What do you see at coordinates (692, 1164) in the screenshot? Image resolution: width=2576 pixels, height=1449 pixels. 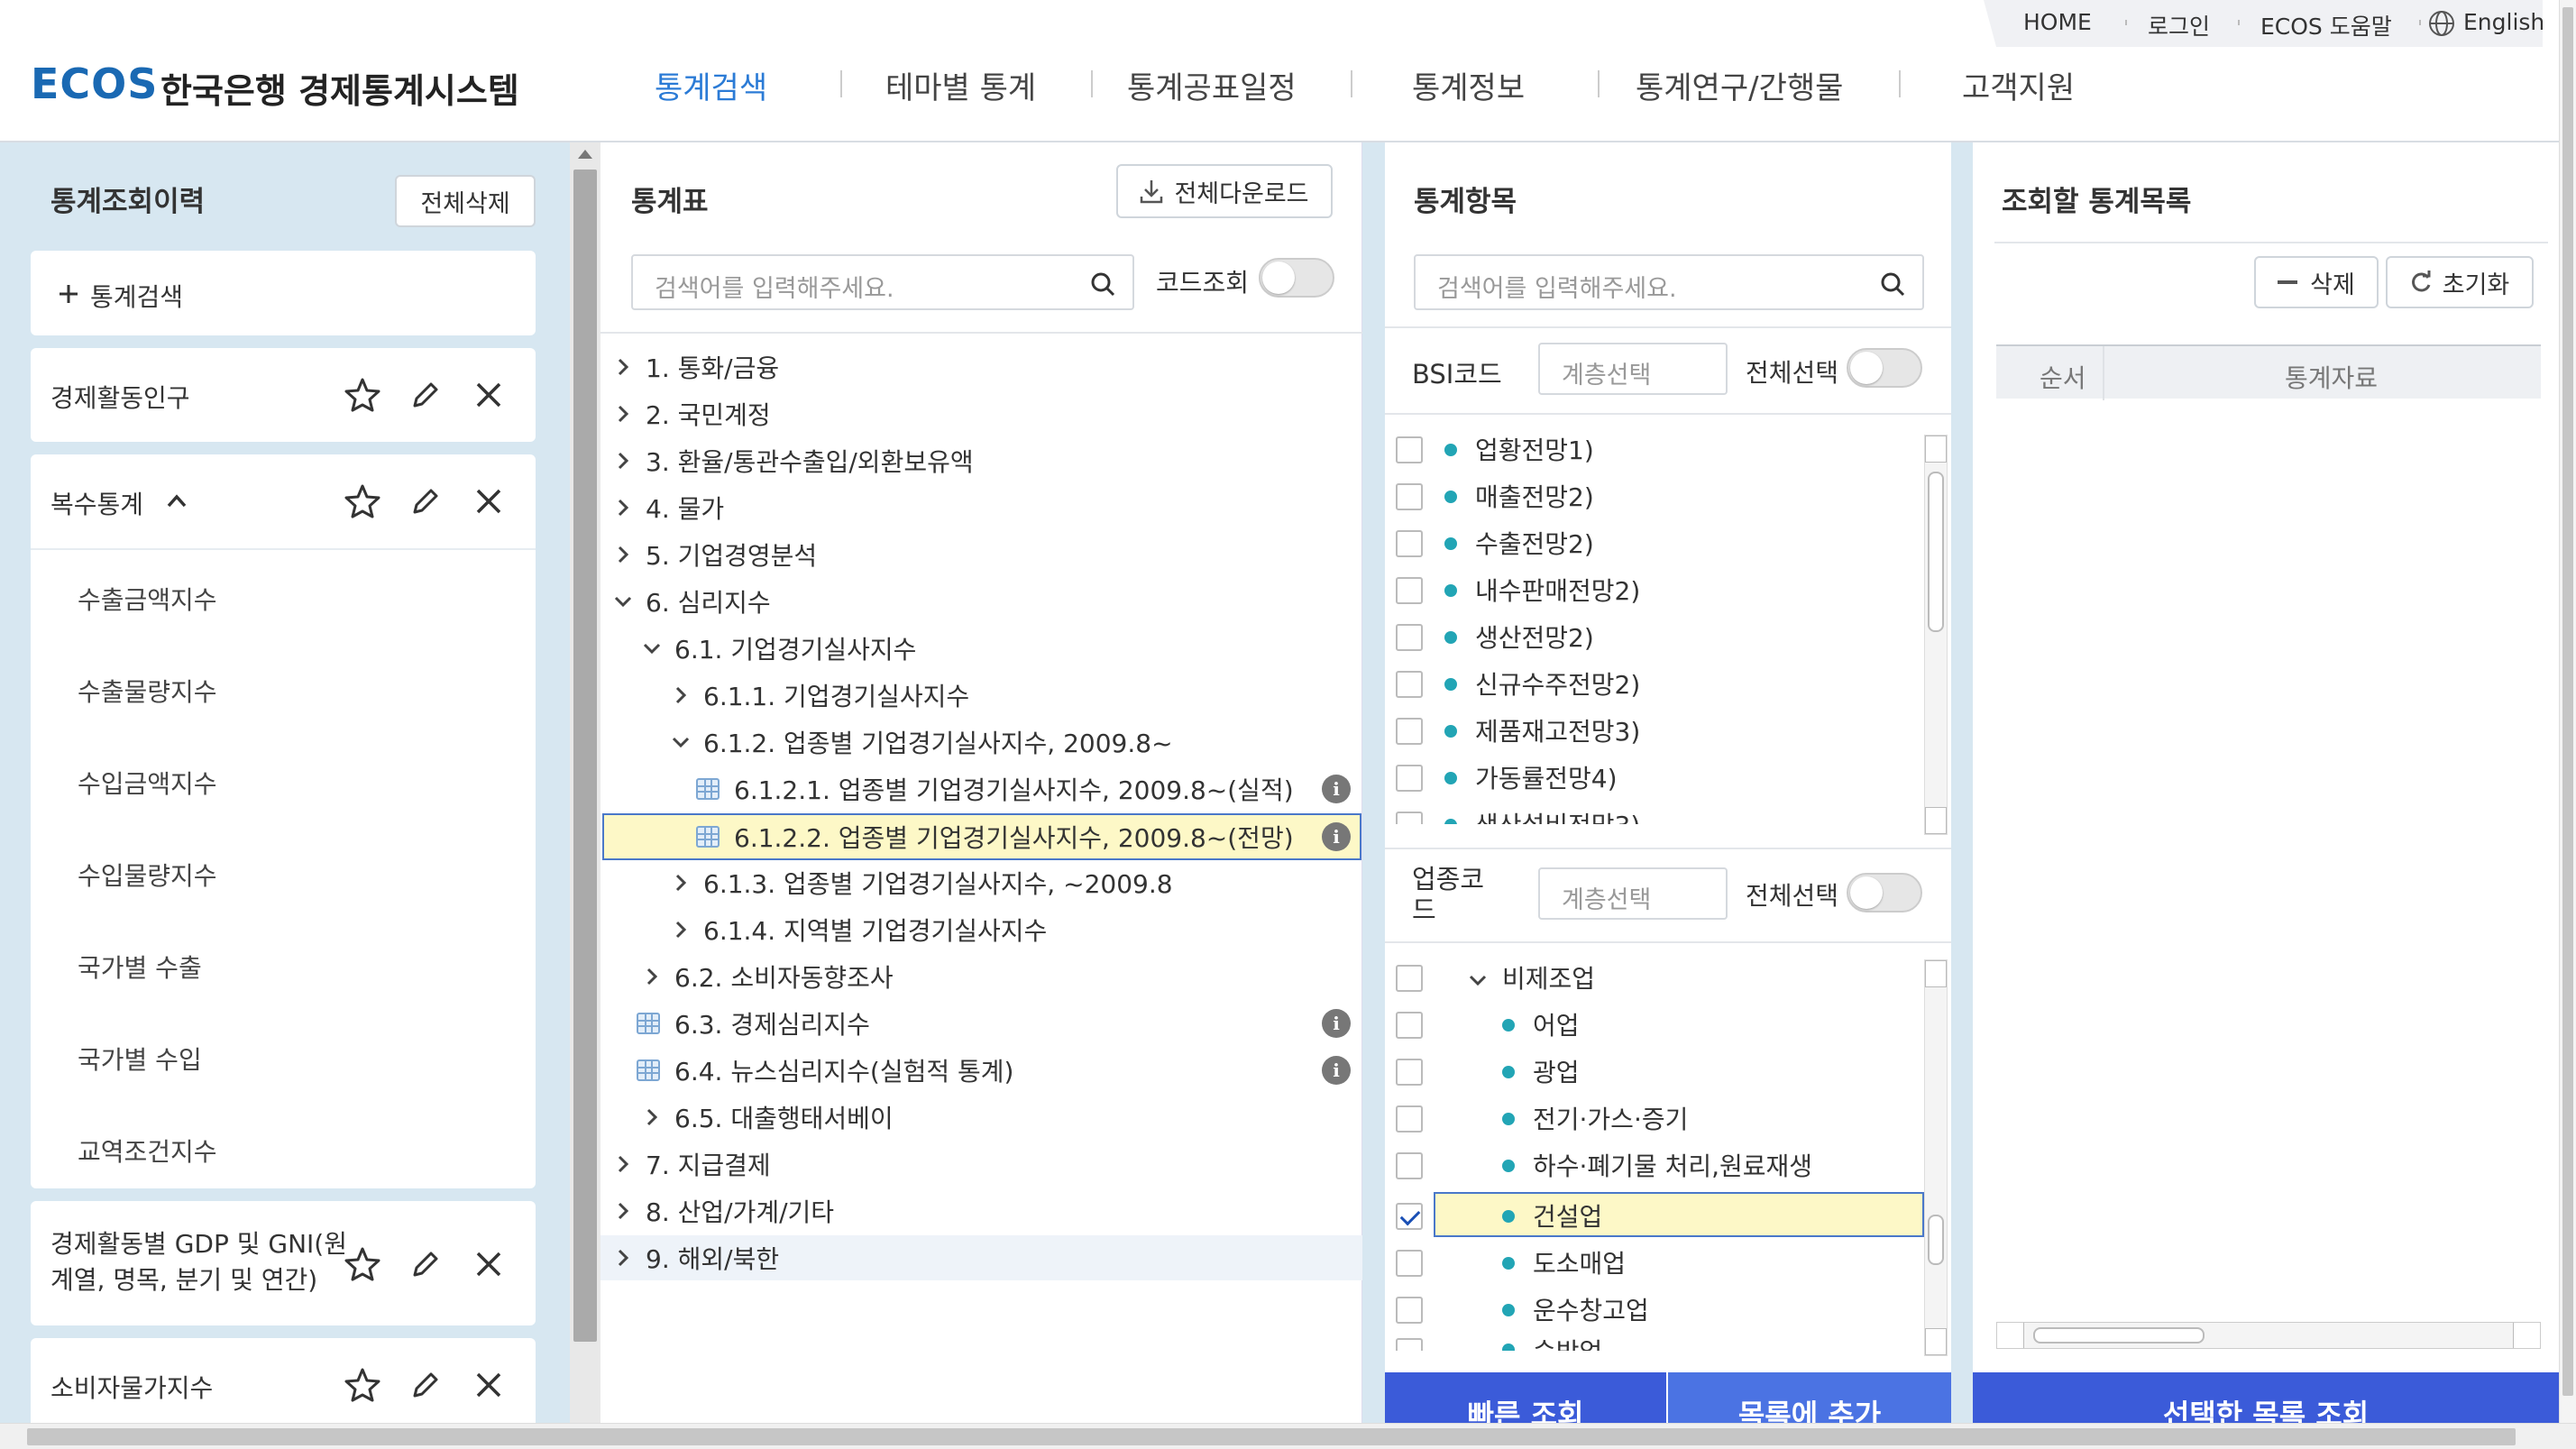 I see `tree-node: 7. 지급결제` at bounding box center [692, 1164].